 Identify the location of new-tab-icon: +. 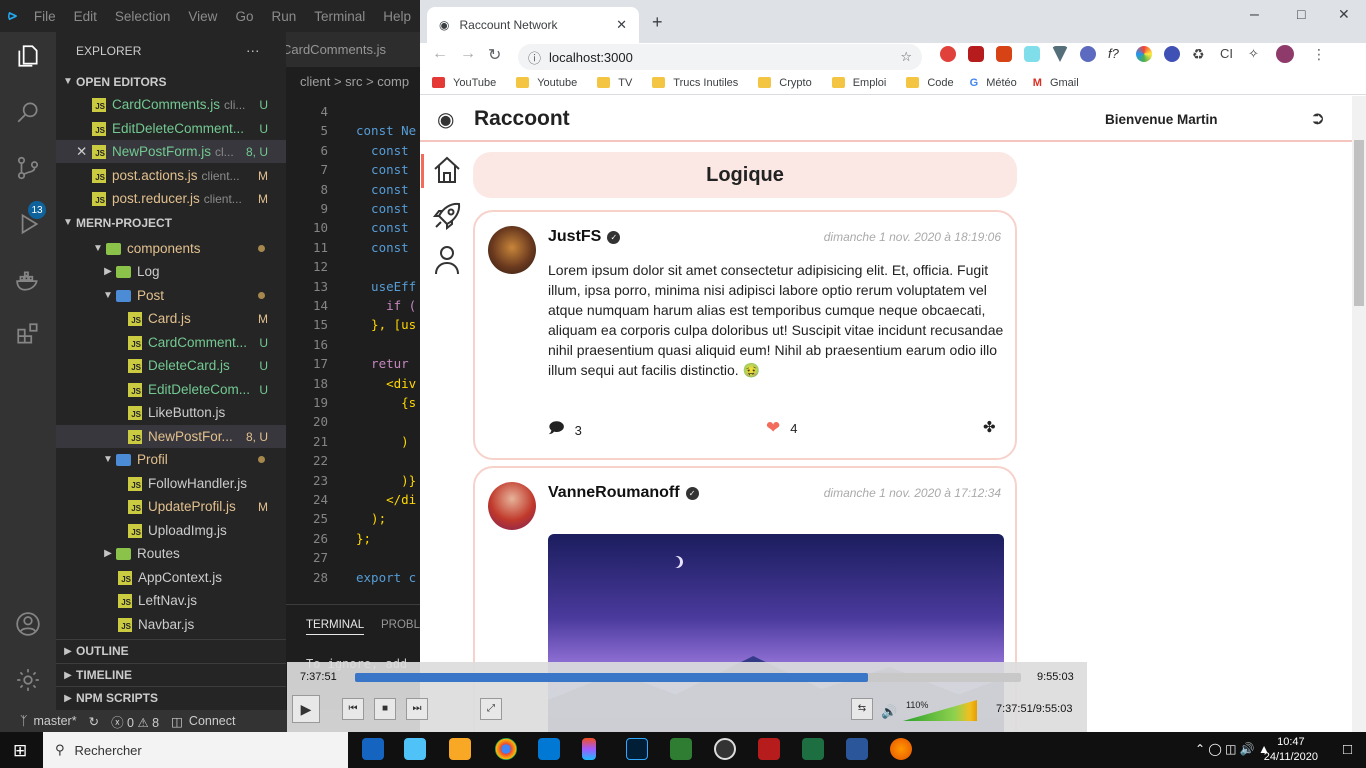
(657, 22).